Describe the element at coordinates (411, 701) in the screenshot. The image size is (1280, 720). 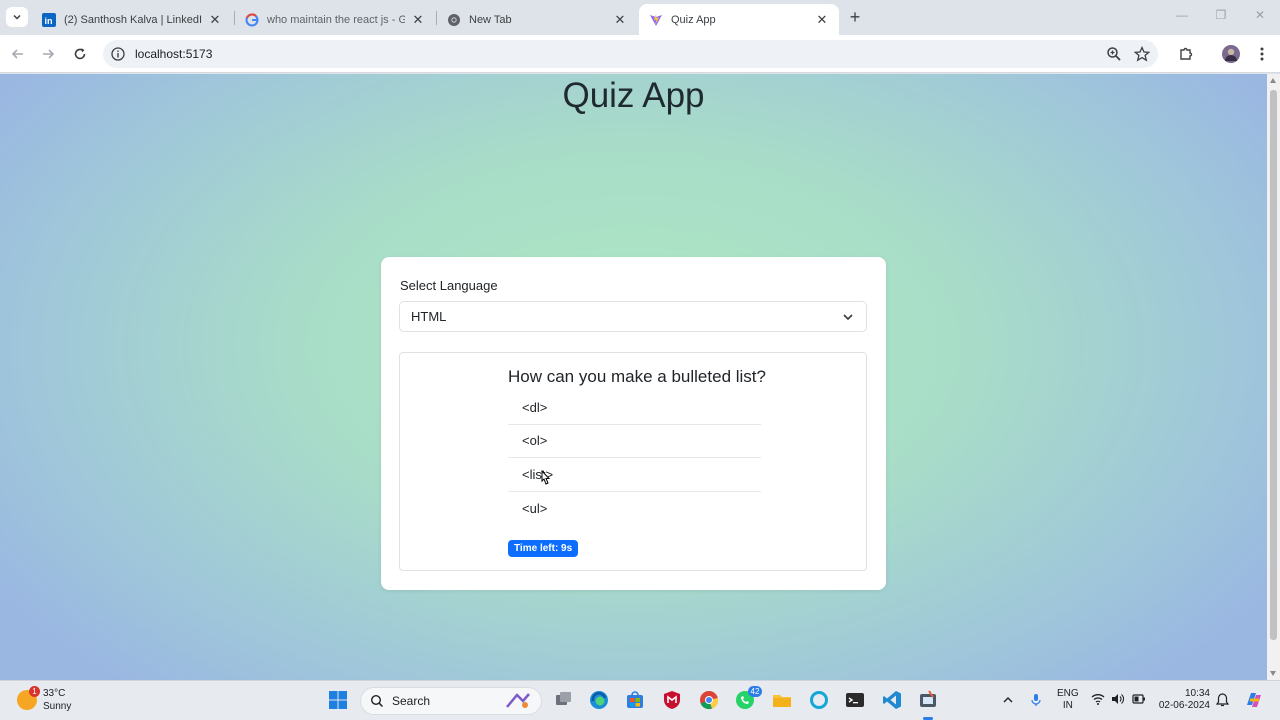
I see `search-label: Search` at that location.